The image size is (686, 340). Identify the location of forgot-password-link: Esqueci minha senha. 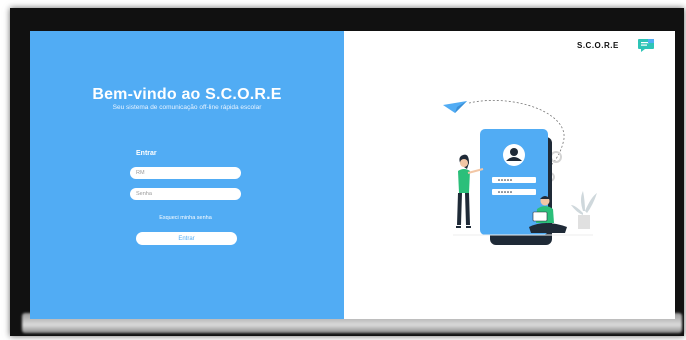
(185, 218).